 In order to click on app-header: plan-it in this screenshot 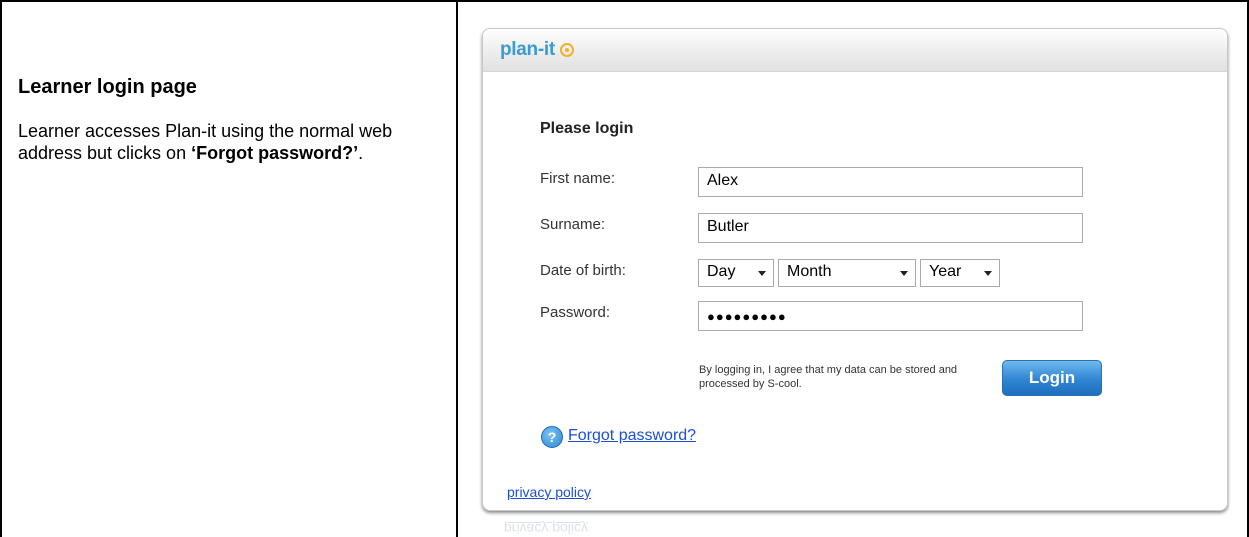, I will do `click(855, 50)`.